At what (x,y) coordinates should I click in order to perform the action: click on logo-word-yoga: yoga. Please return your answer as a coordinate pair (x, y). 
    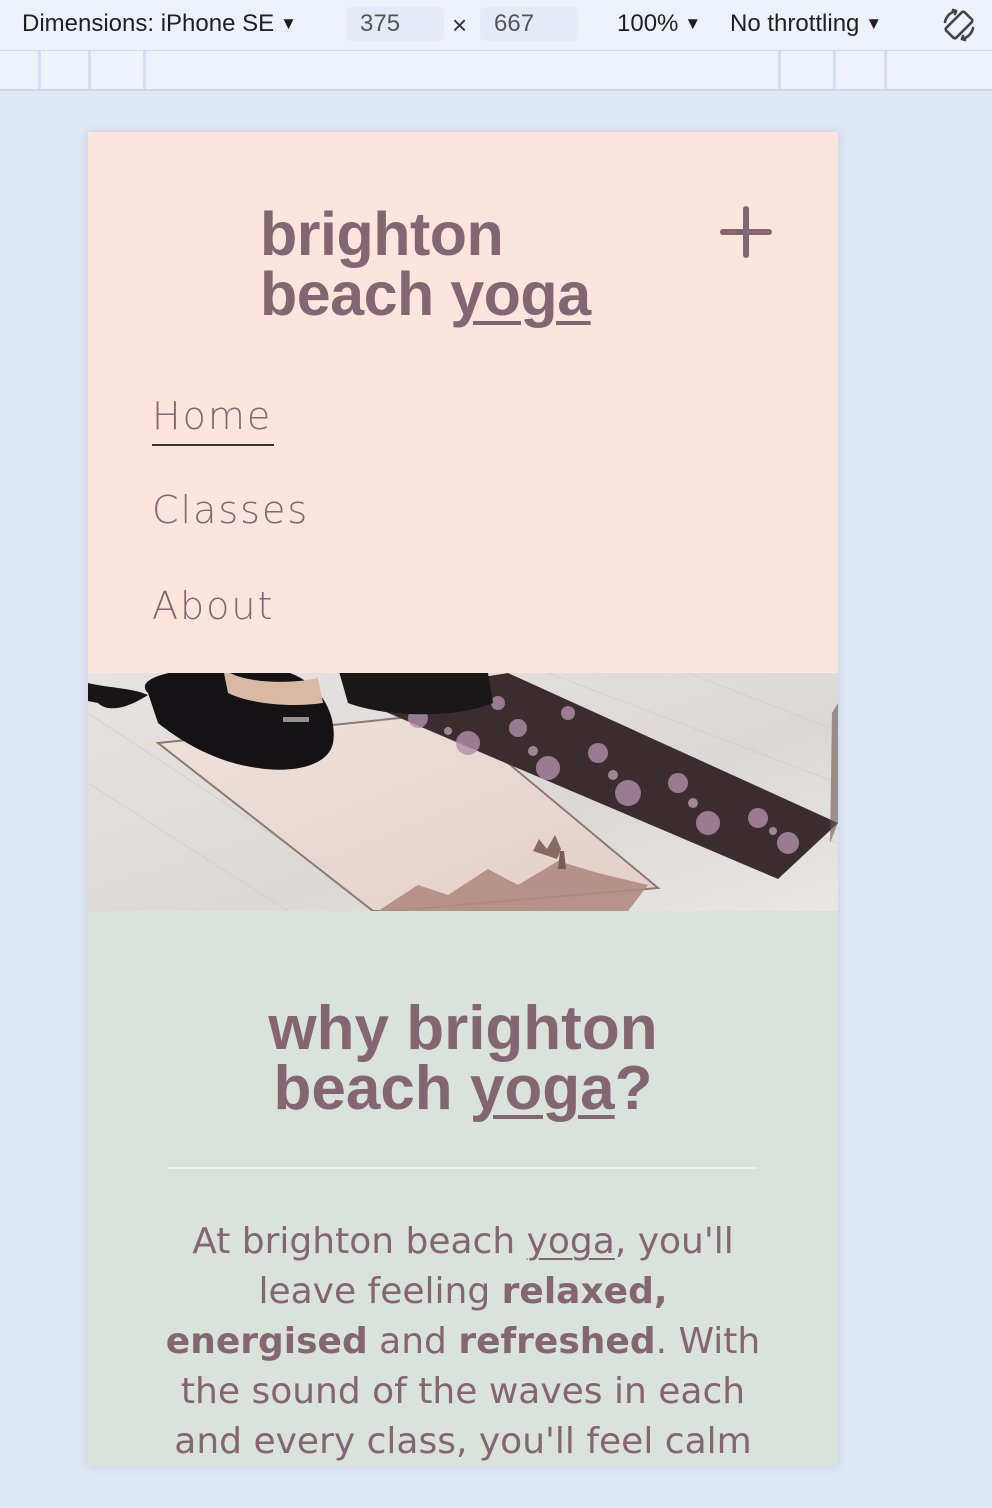
    Looking at the image, I should click on (520, 294).